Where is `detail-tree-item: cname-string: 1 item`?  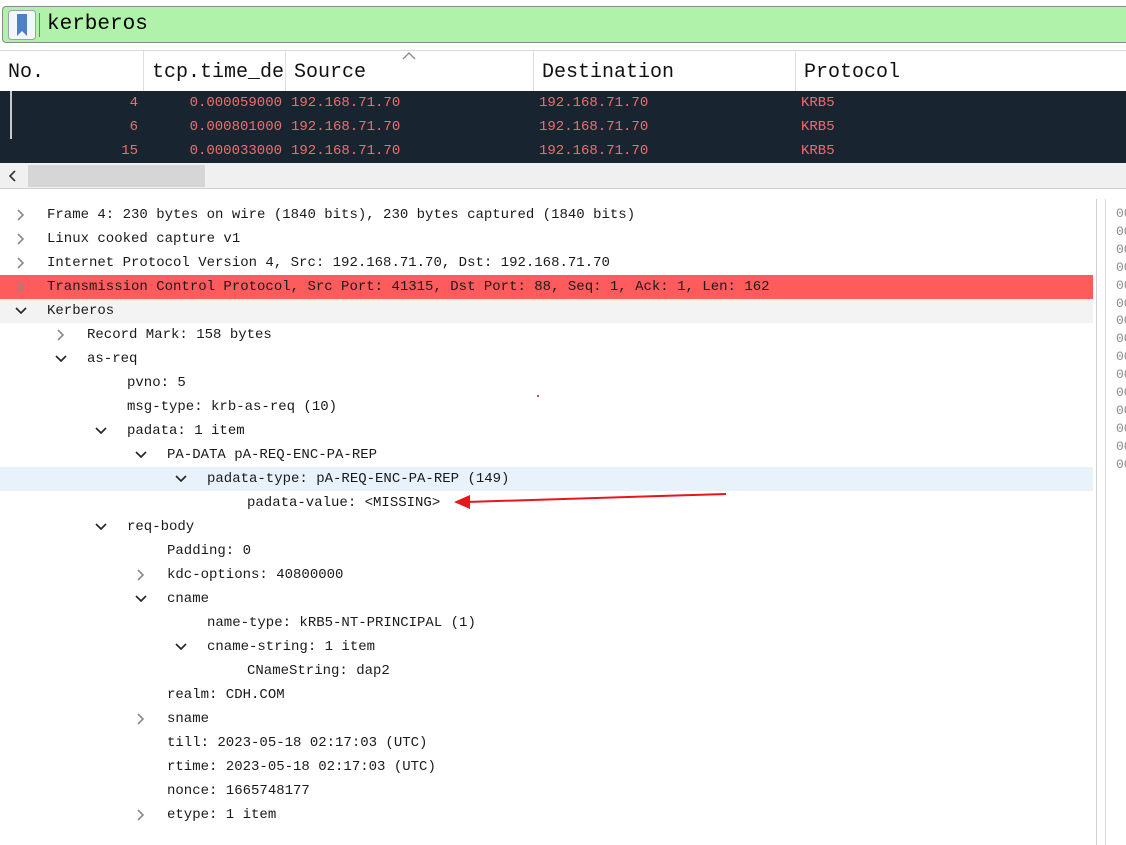 detail-tree-item: cname-string: 1 item is located at coordinates (546, 647).